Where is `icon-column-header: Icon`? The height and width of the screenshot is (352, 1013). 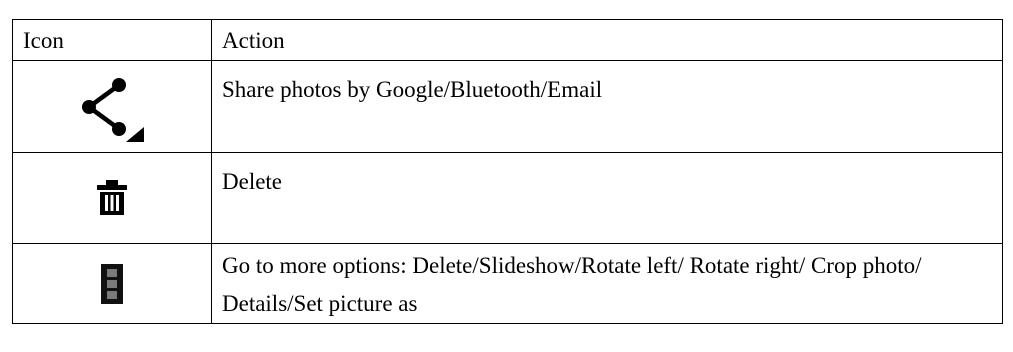
icon-column-header: Icon is located at coordinates (112, 40).